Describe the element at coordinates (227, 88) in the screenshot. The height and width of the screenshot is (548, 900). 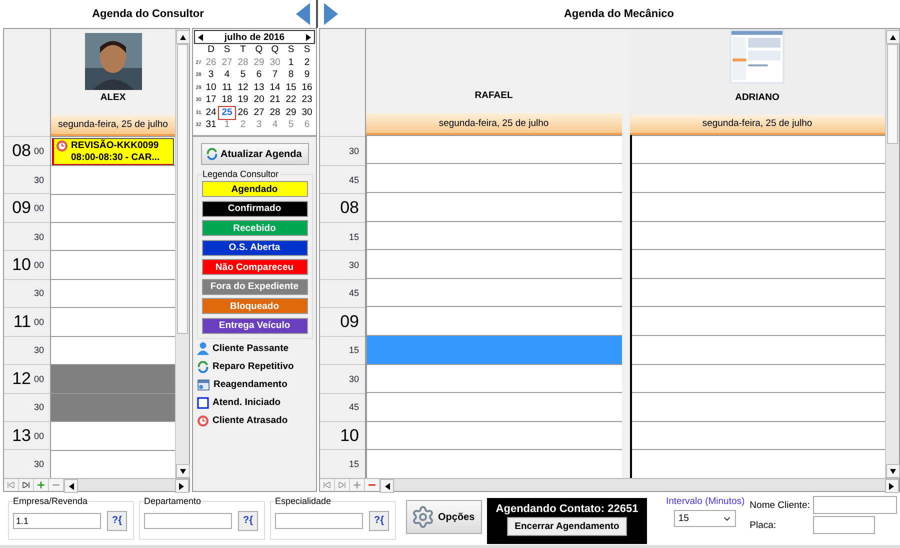
I see `calendar-day: 11` at that location.